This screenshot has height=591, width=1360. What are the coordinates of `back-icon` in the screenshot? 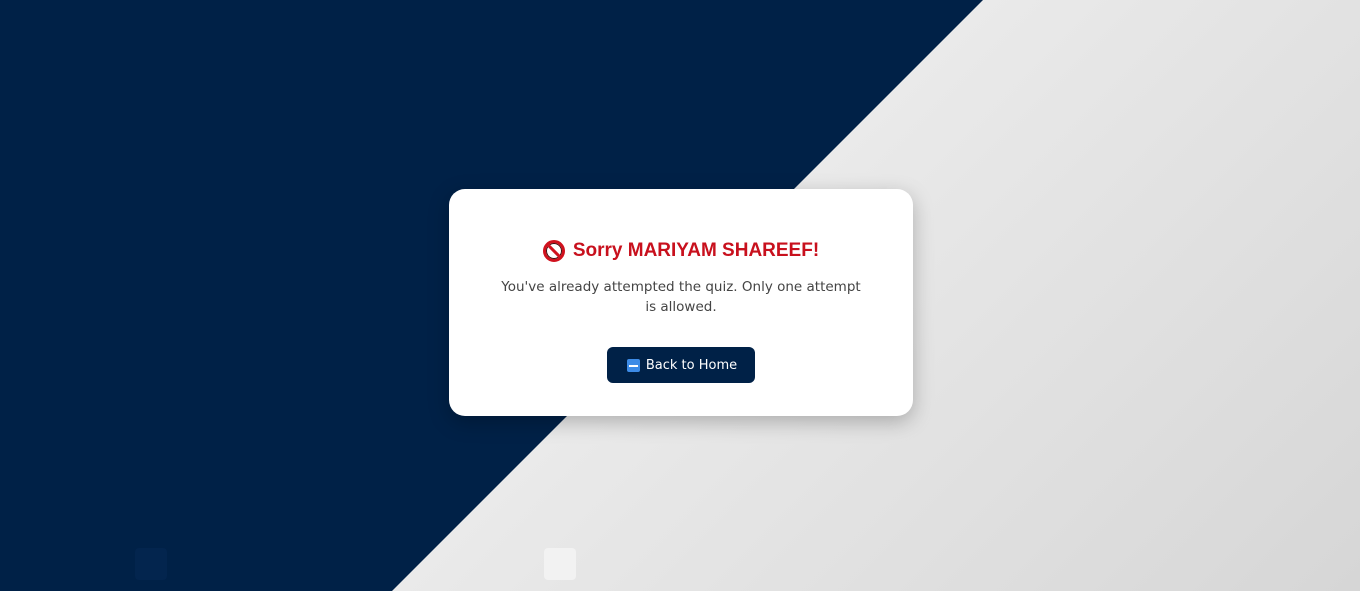 It's located at (633, 365).